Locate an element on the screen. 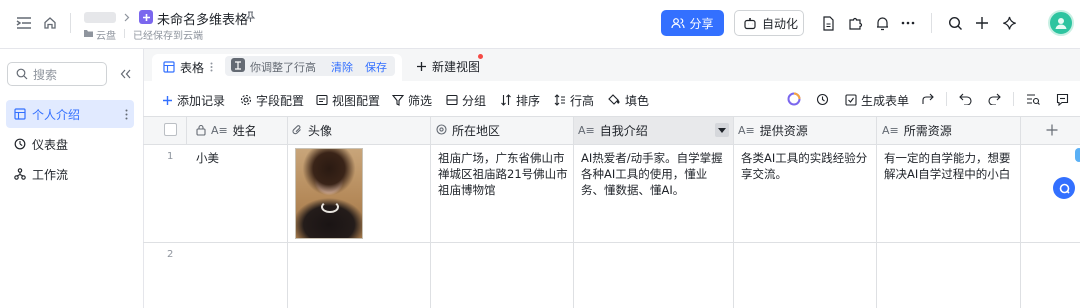 This screenshot has width=1080, height=308. gear-icon is located at coordinates (246, 100).